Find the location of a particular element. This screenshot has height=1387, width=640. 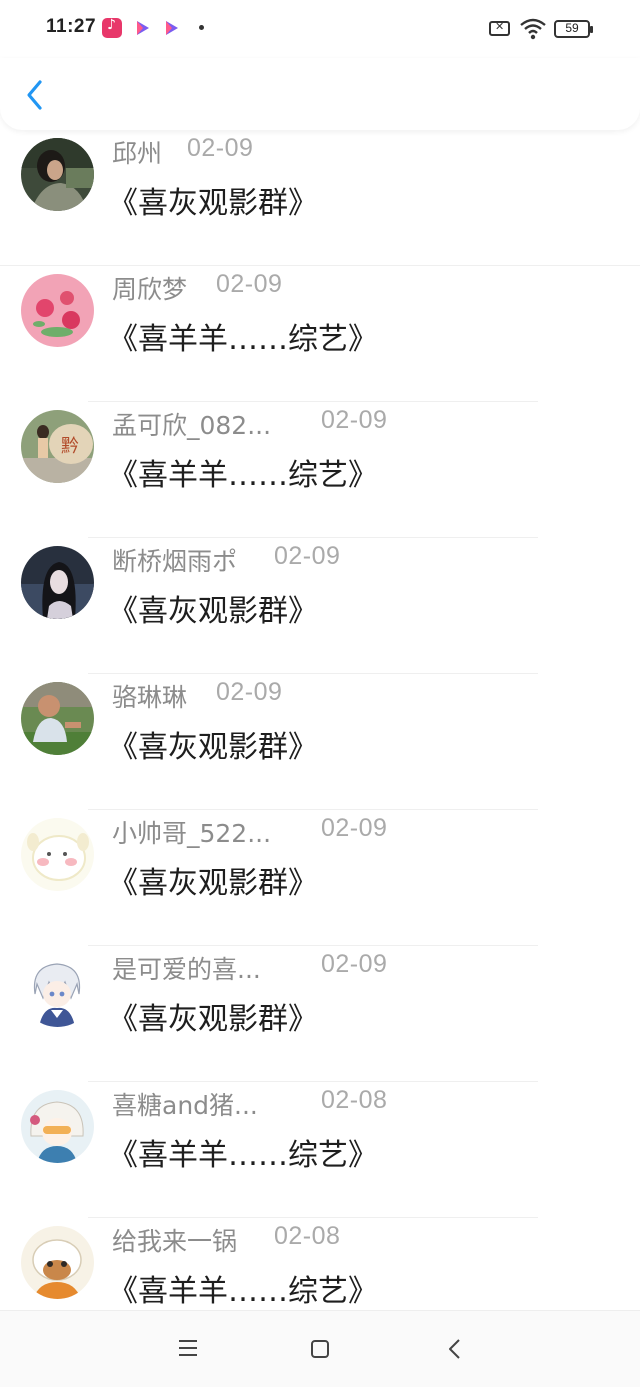

sender-meta: 断桥烟雨ポ 02-09 is located at coordinates (226, 559).